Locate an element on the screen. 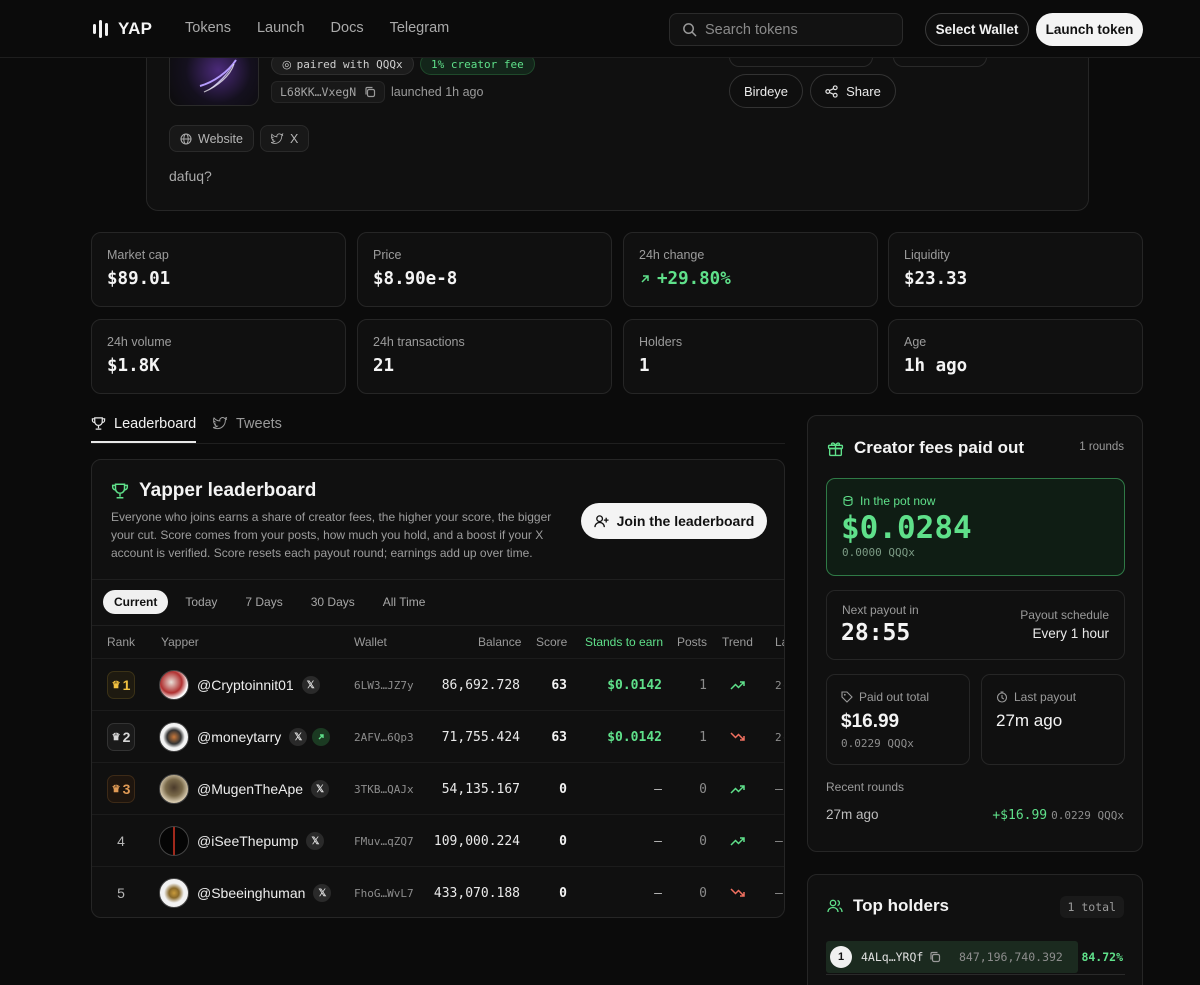 This screenshot has width=1200, height=985. balance: 433,070.188 is located at coordinates (476, 893).